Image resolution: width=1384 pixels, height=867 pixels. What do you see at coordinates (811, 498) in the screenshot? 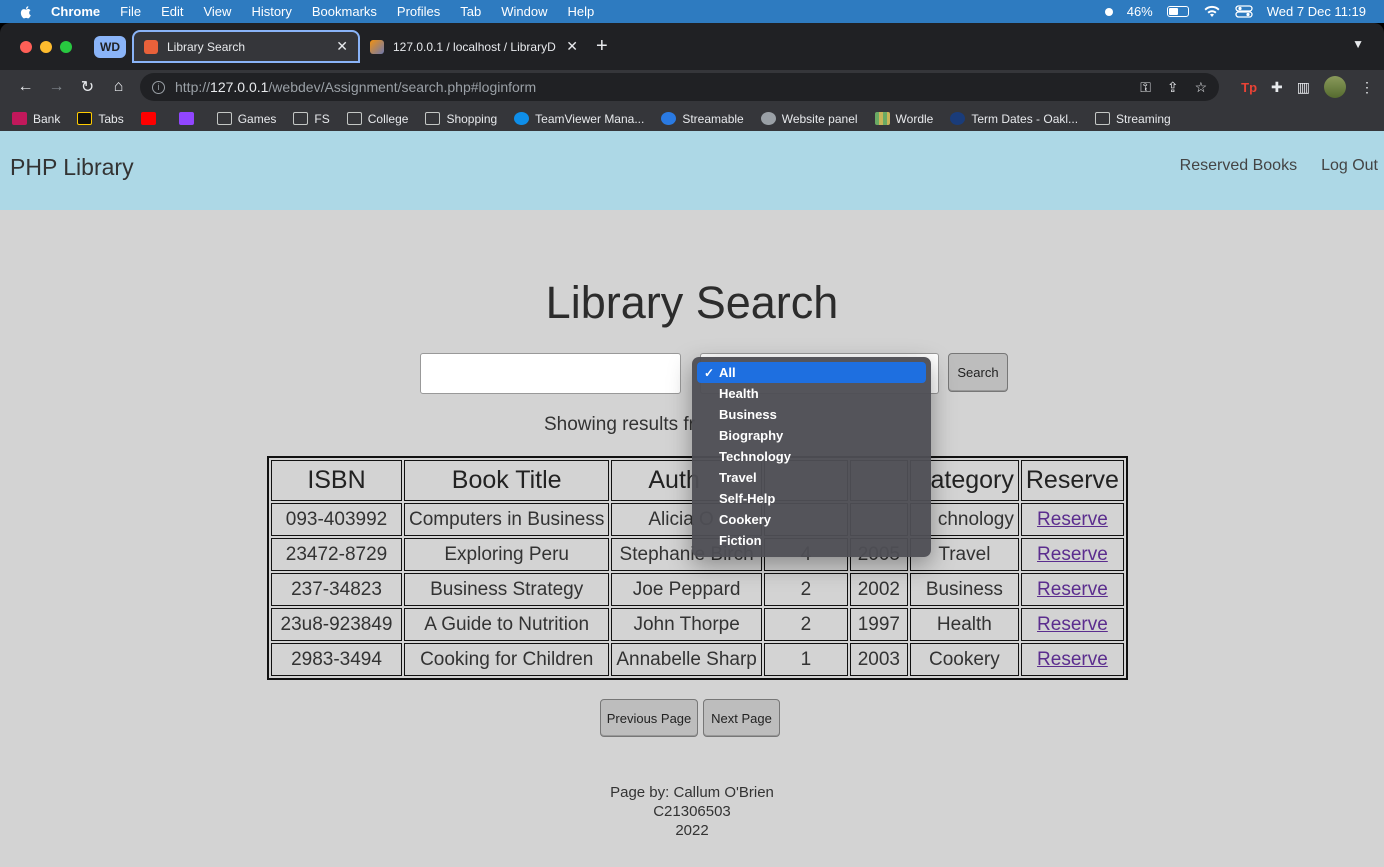
I see `option-self-help: Self-Help` at bounding box center [811, 498].